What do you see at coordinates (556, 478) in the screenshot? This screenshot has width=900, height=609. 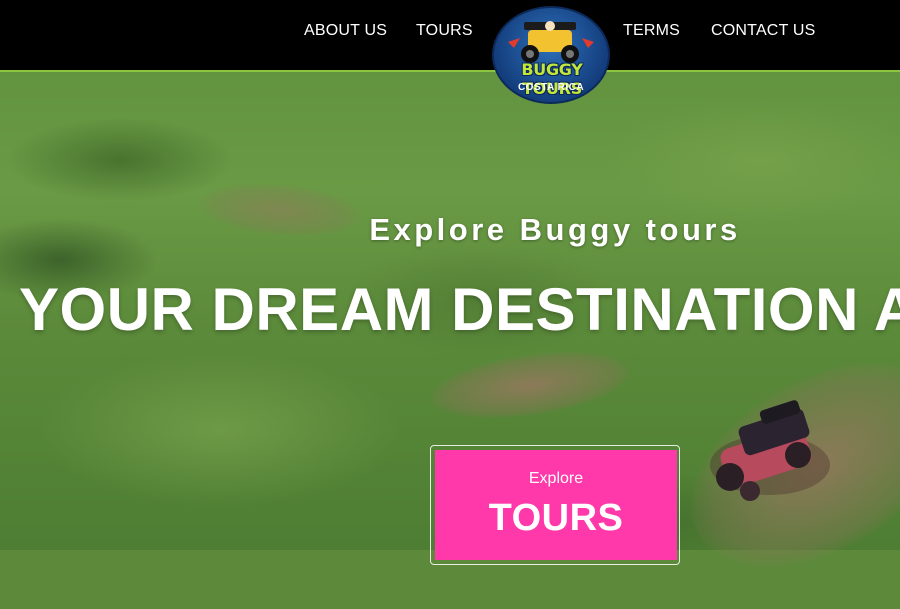 I see `cta-small-label: Explore` at bounding box center [556, 478].